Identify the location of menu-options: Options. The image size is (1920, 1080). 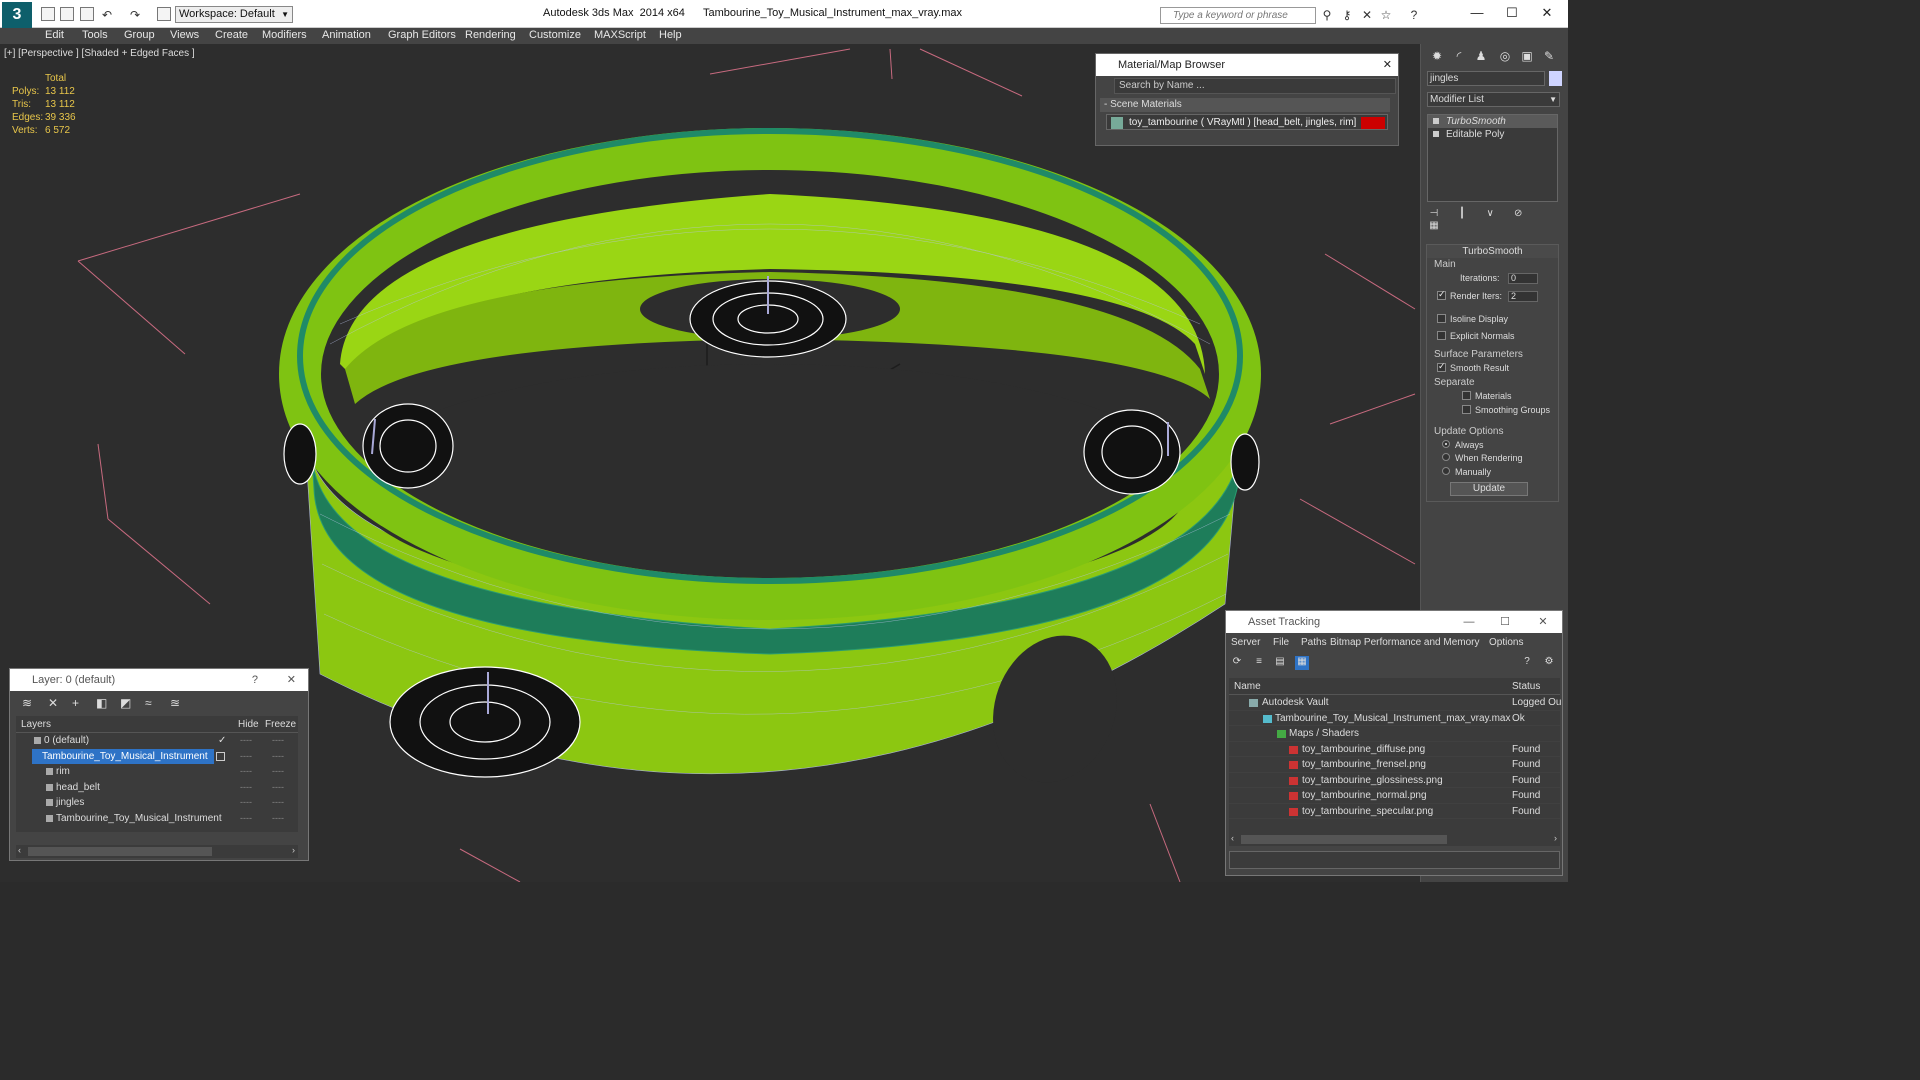
(1506, 642).